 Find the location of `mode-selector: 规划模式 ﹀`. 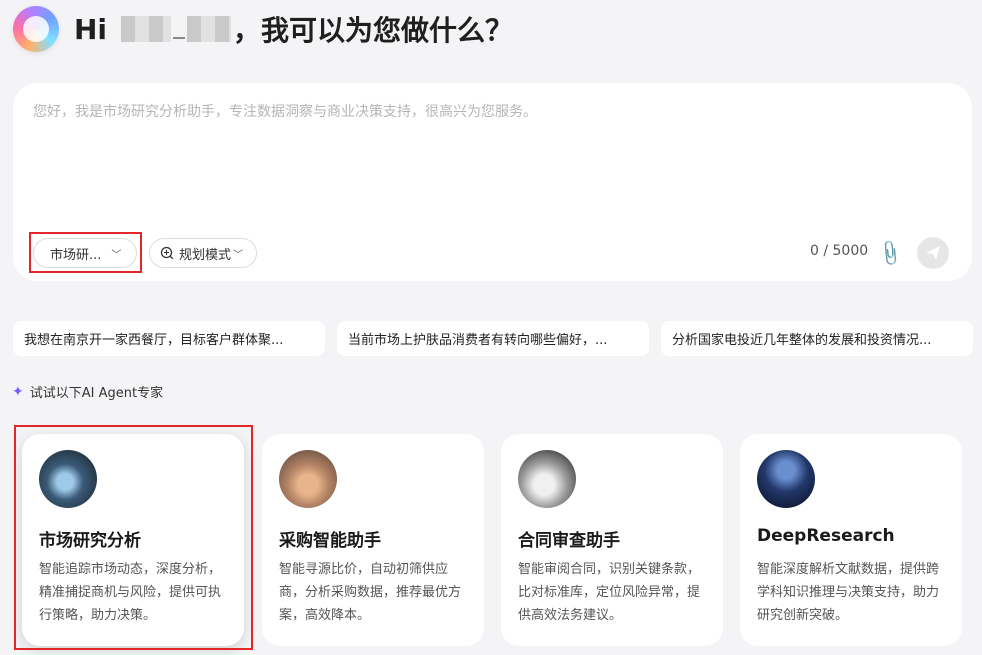

mode-selector: 规划模式 ﹀ is located at coordinates (203, 253).